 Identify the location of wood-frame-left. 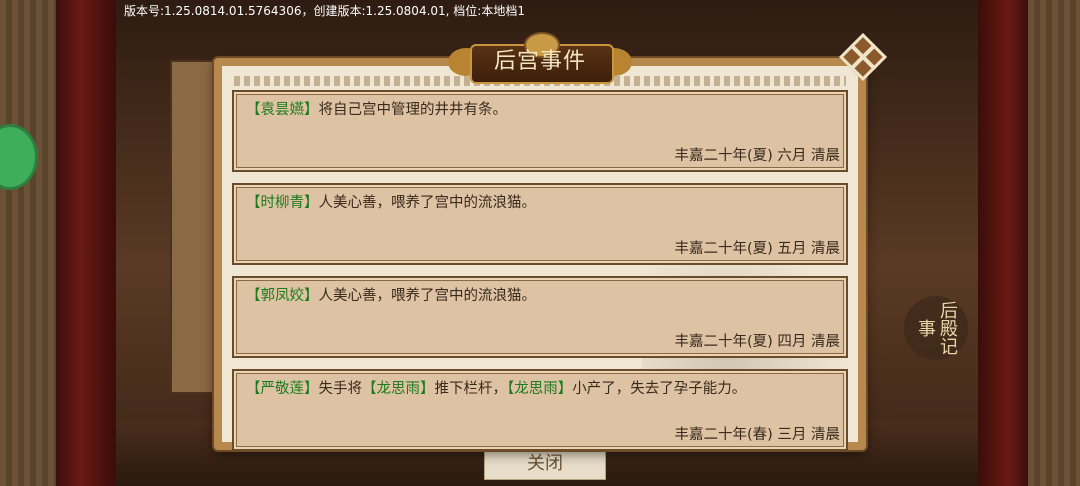
(28, 243).